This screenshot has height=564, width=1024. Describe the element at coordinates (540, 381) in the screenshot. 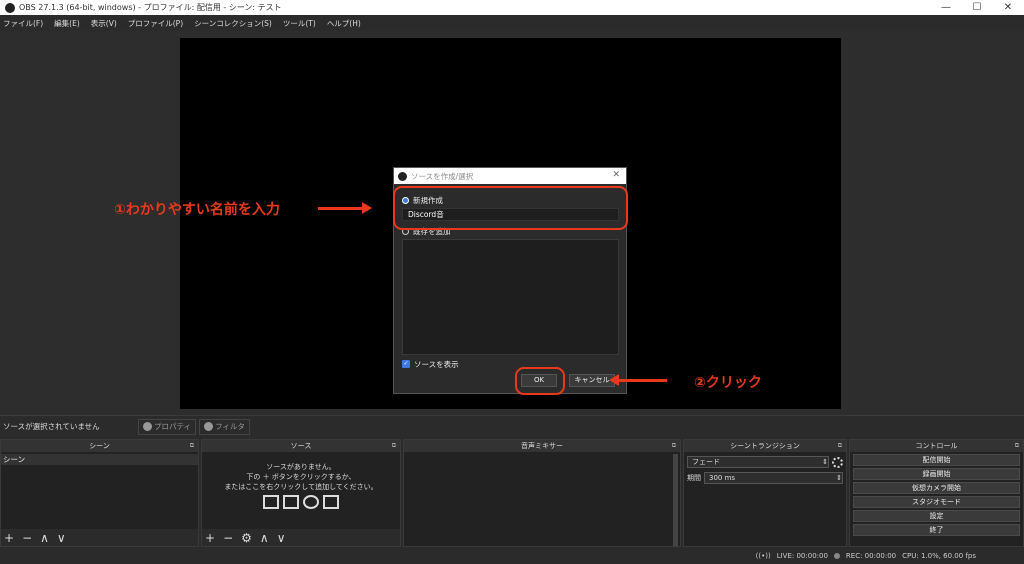

I see `ok-highlight-outline` at that location.